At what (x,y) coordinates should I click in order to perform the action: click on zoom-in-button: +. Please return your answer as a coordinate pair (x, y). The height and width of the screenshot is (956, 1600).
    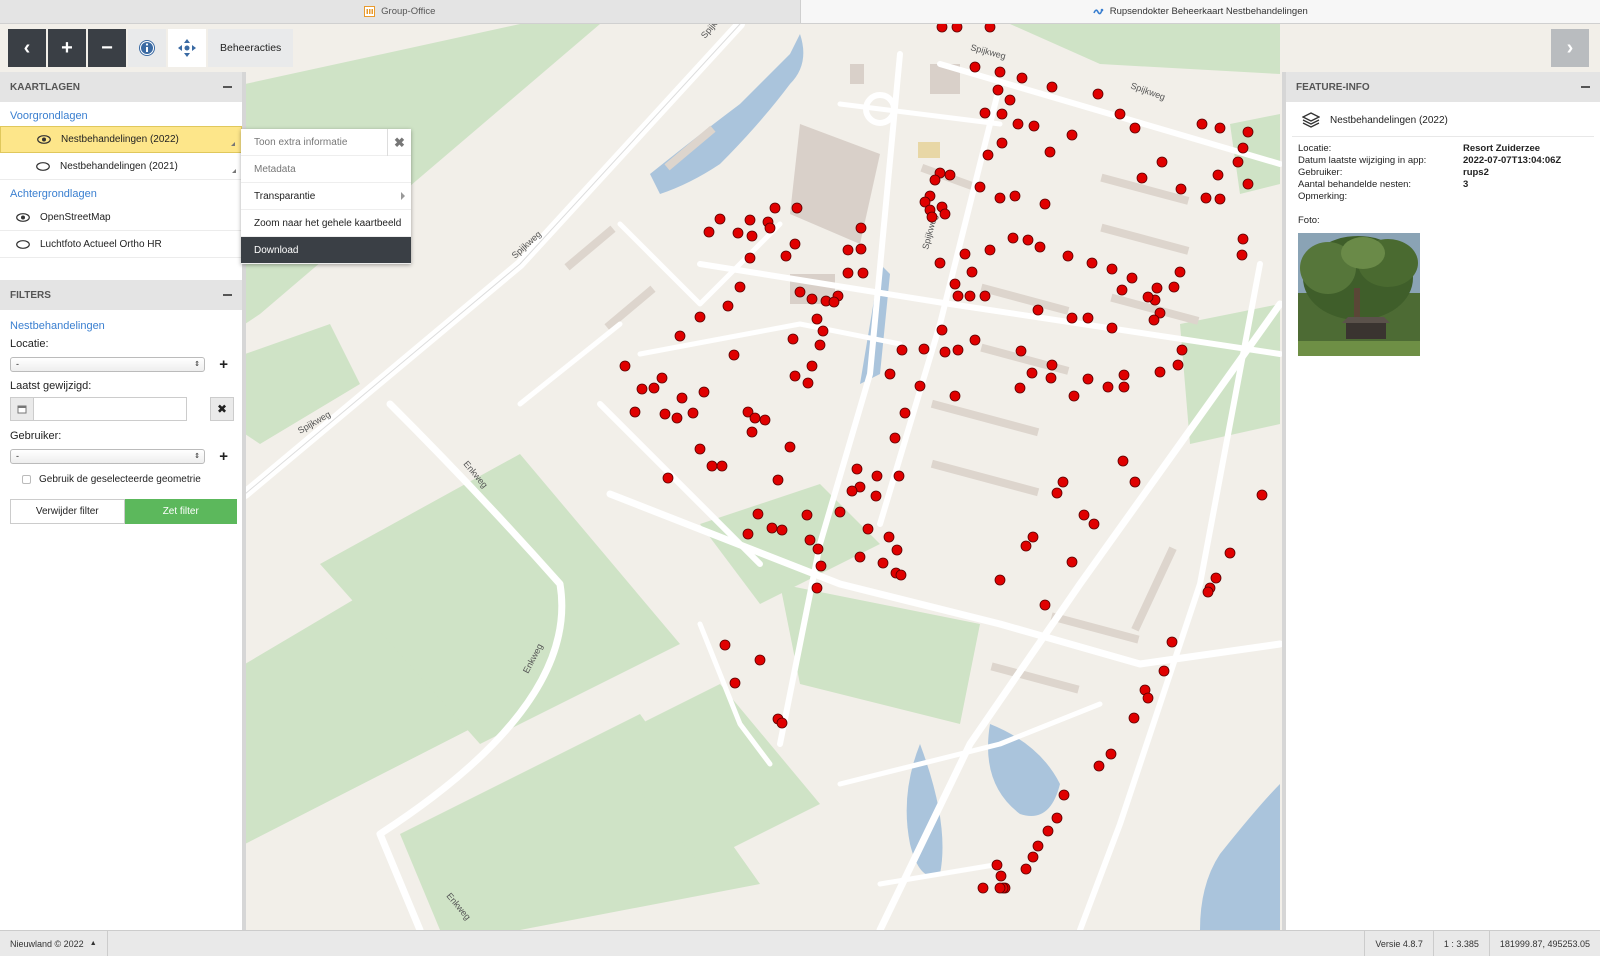
    Looking at the image, I should click on (67, 48).